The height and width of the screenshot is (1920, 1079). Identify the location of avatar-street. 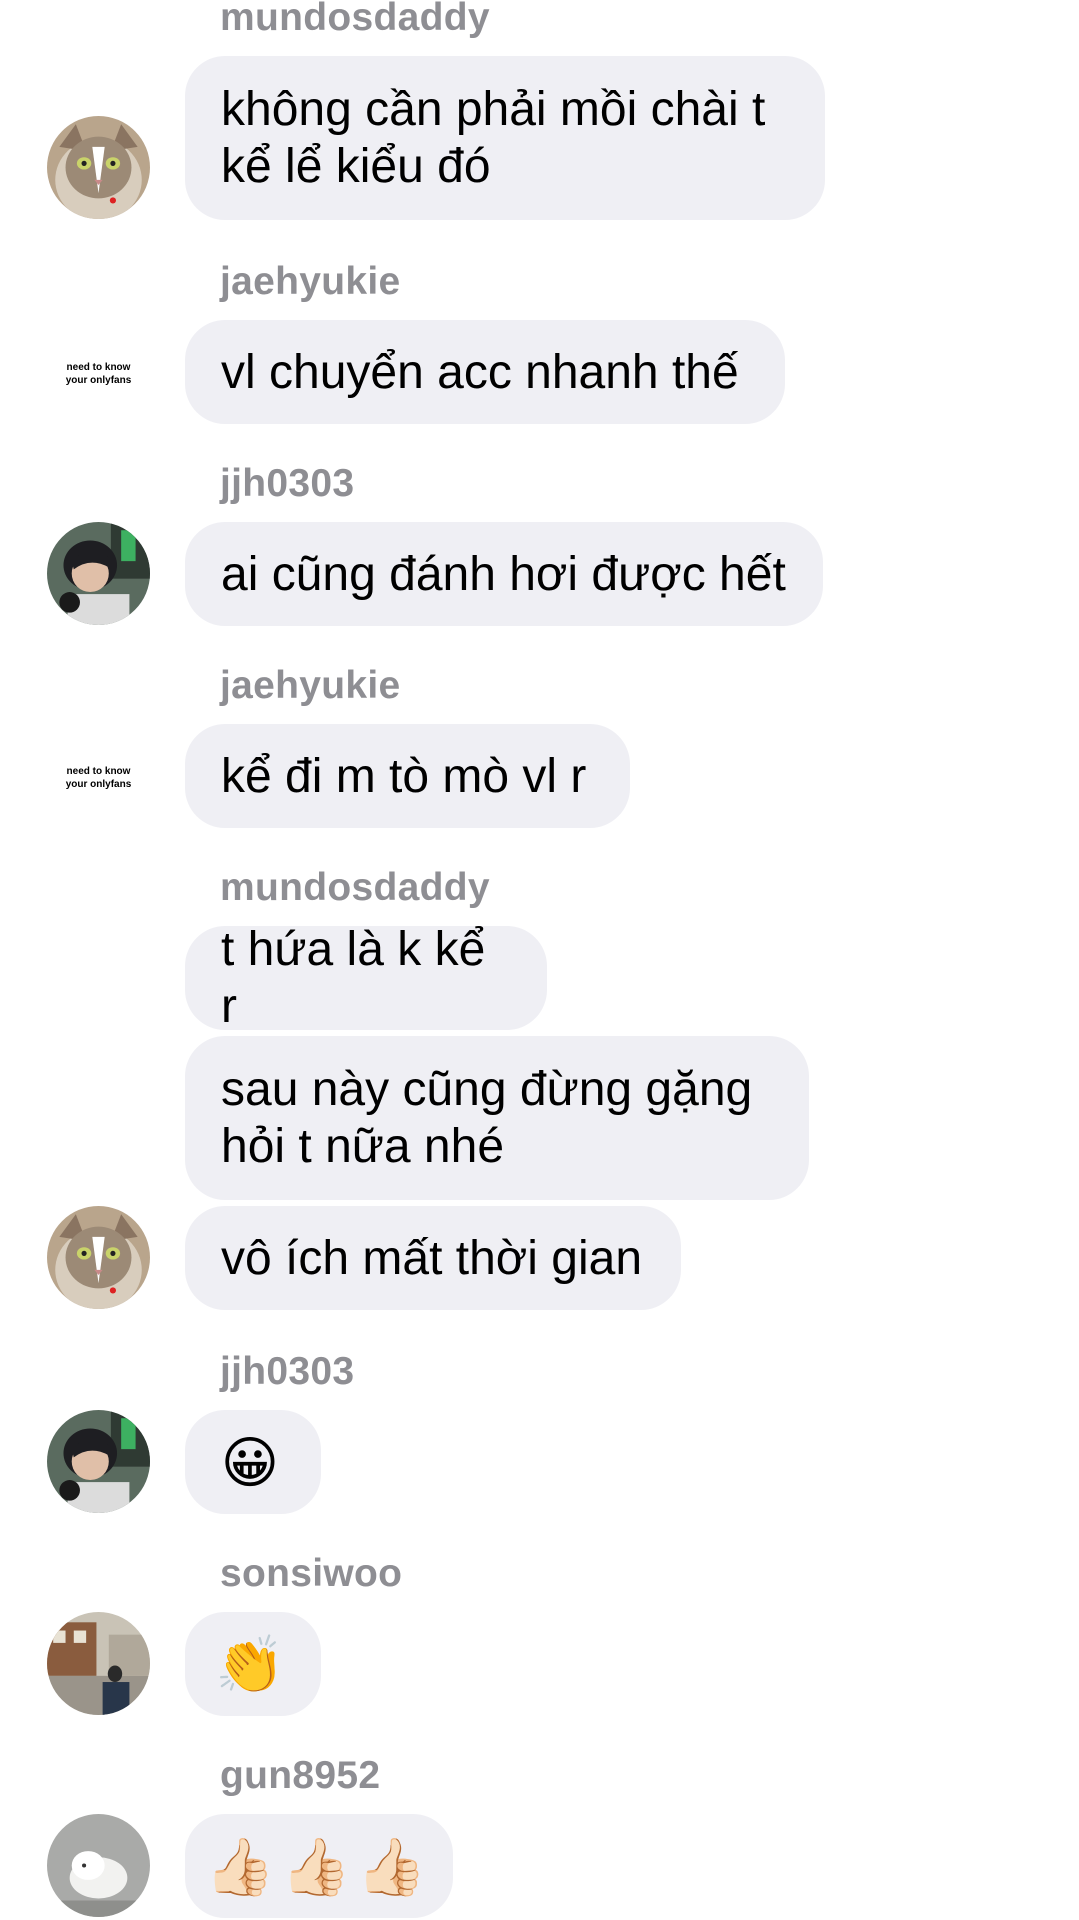
(98, 1663).